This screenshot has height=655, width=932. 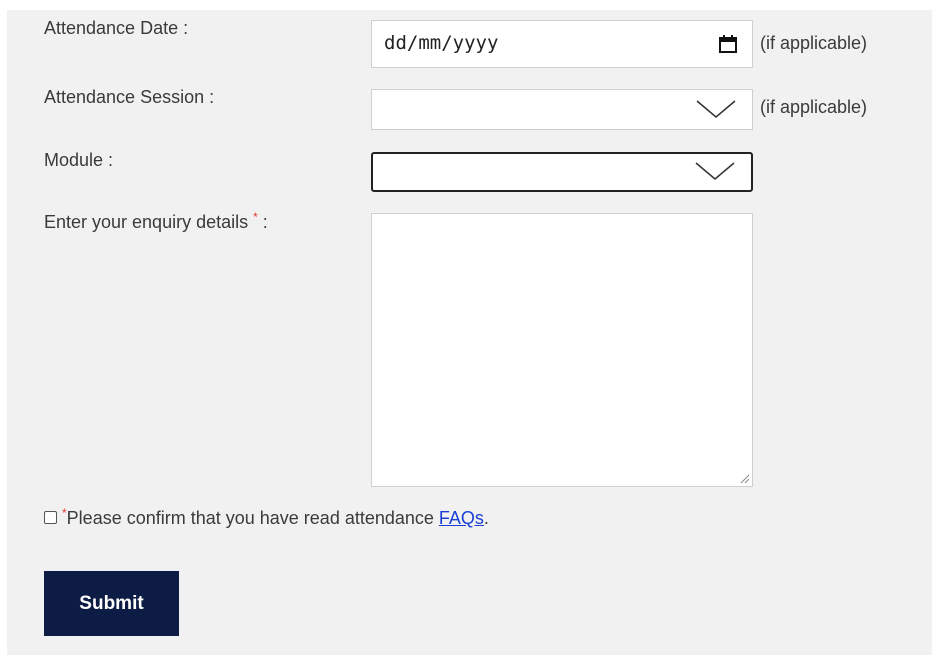 I want to click on attendance-date-input: dd/mm/yyyy, so click(x=562, y=44).